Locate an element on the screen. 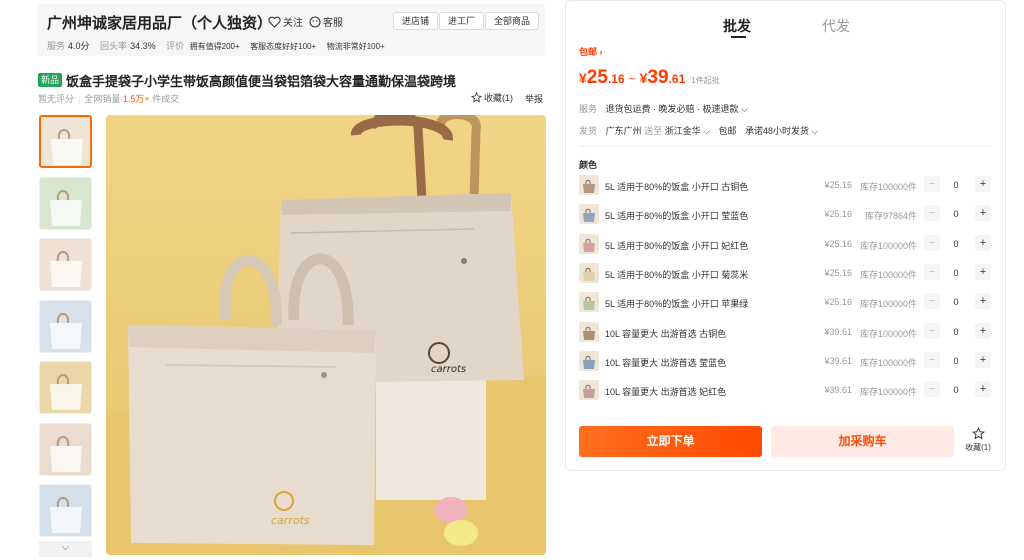 Image resolution: width=1024 pixels, height=560 pixels. favorite-link: 收藏(1) is located at coordinates (492, 97).